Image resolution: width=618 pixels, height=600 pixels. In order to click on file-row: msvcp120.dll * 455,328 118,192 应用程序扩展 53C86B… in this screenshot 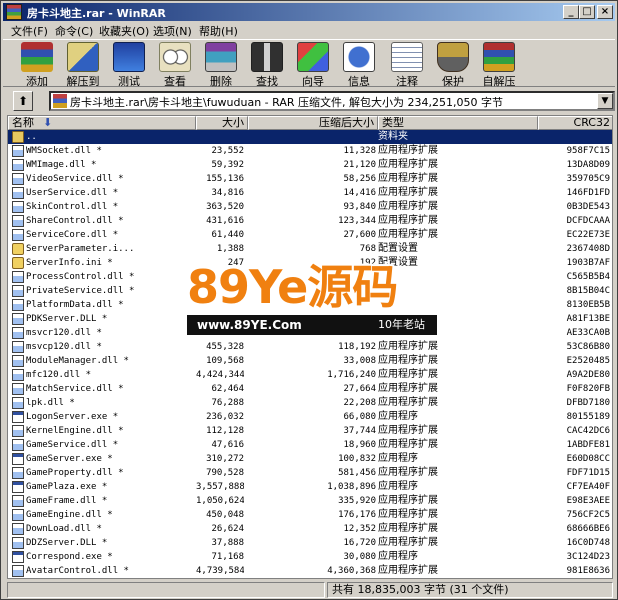, I will do `click(310, 347)`.